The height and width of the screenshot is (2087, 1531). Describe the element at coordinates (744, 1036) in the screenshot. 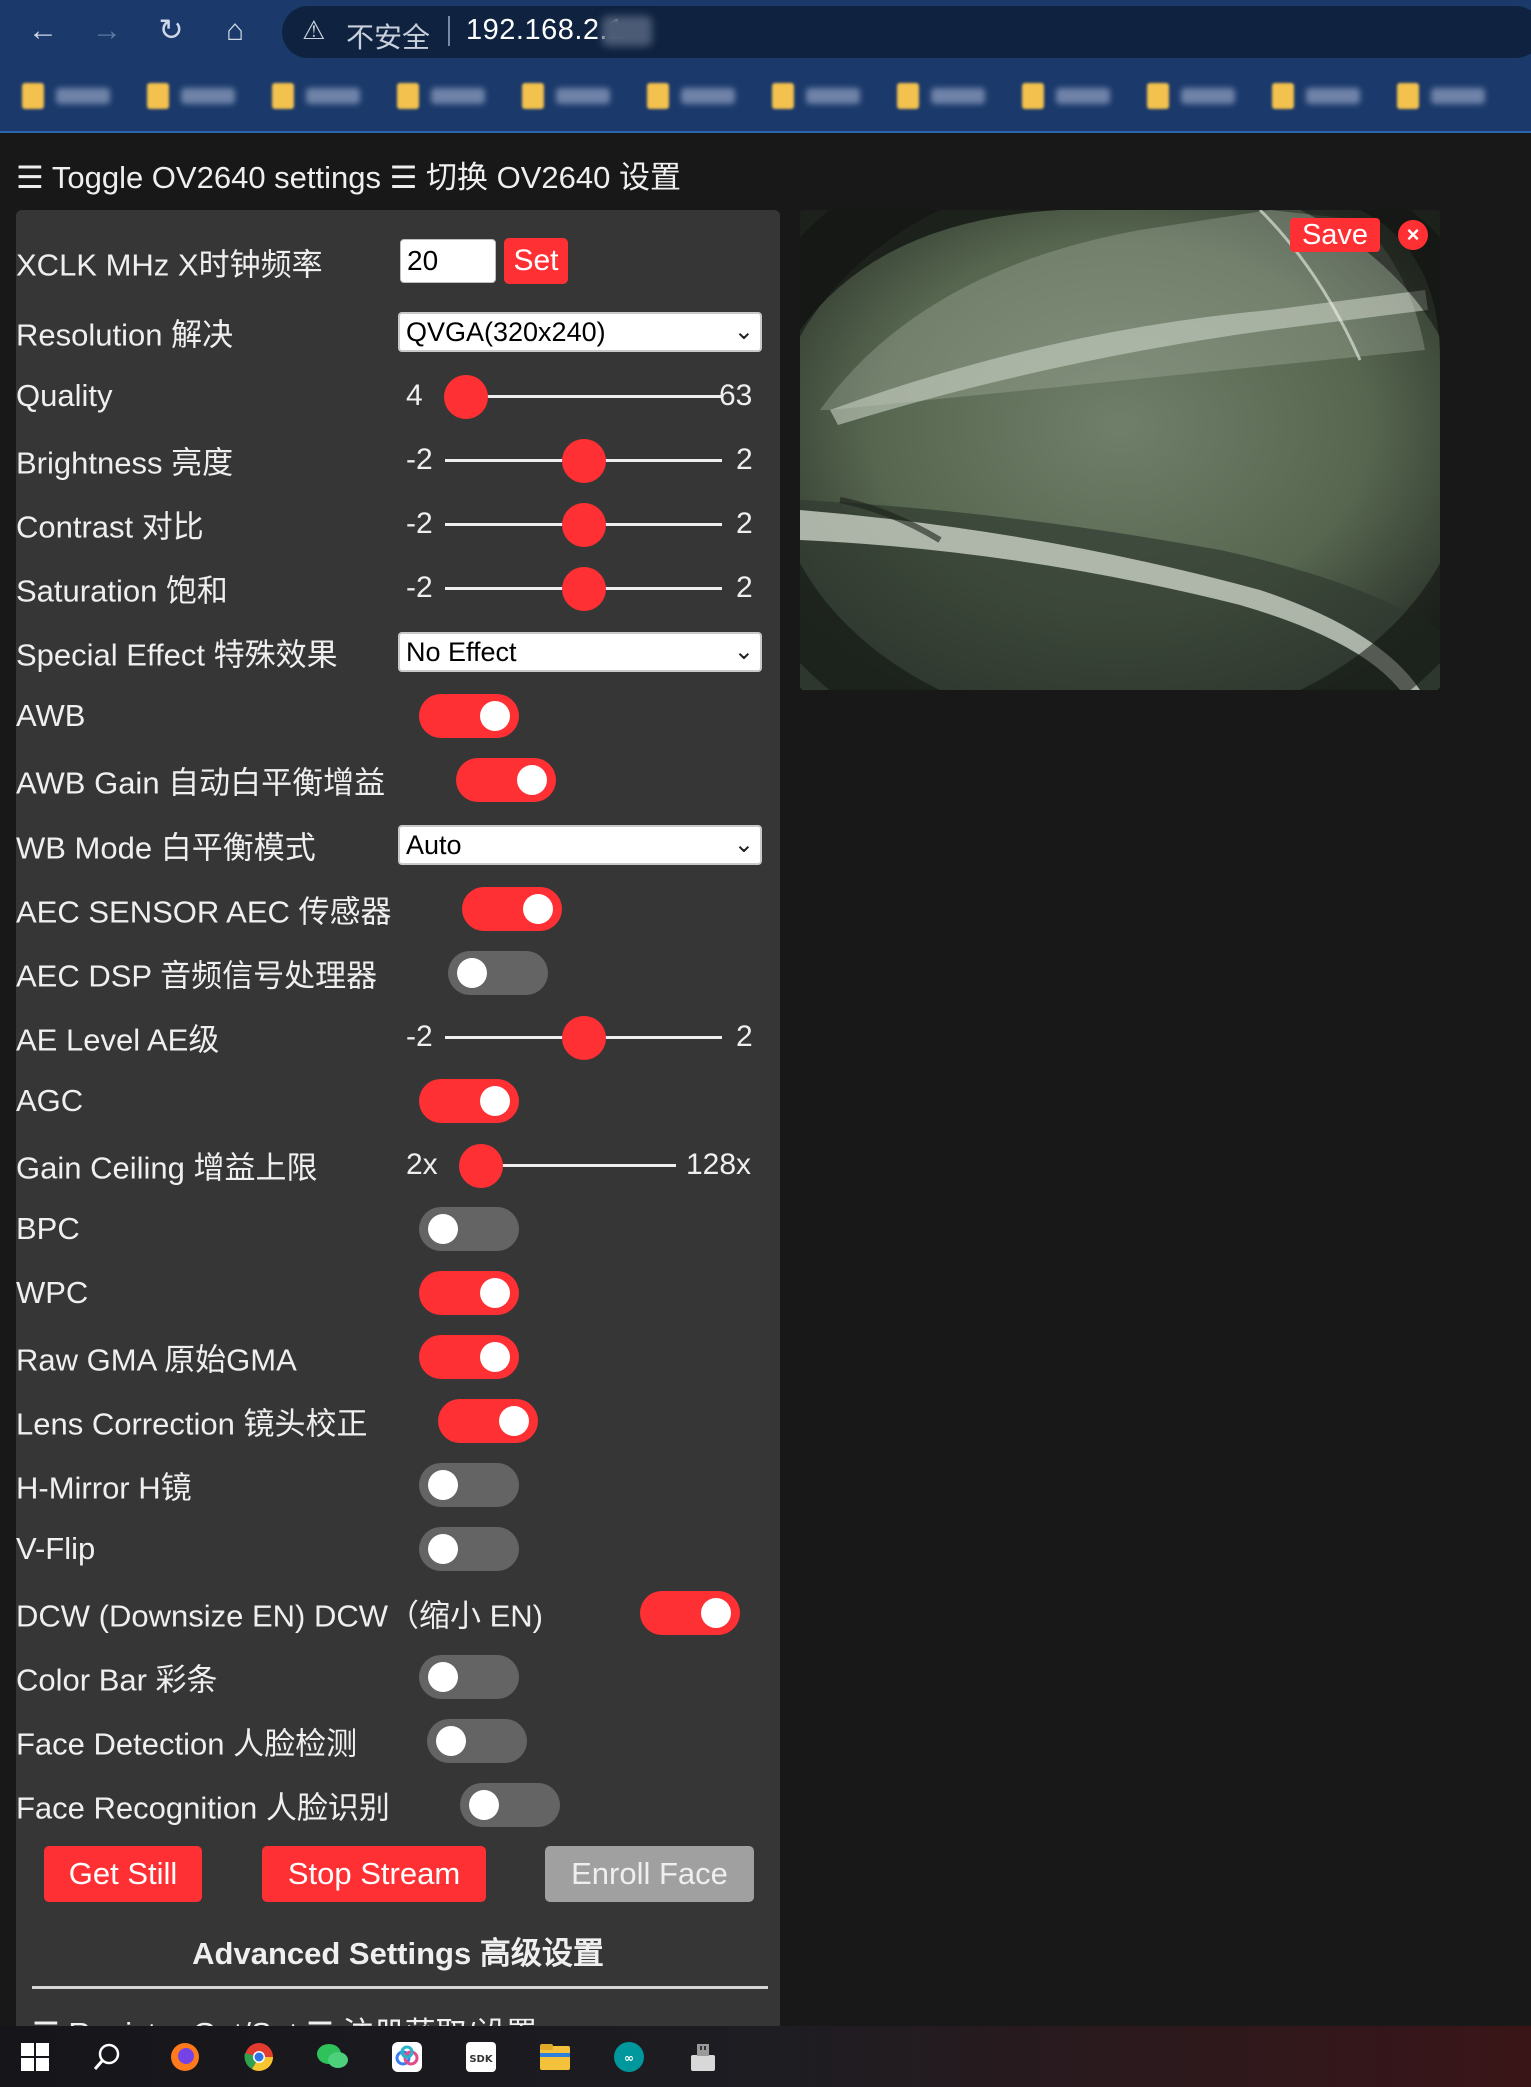

I see `ae-level-max: 2` at that location.